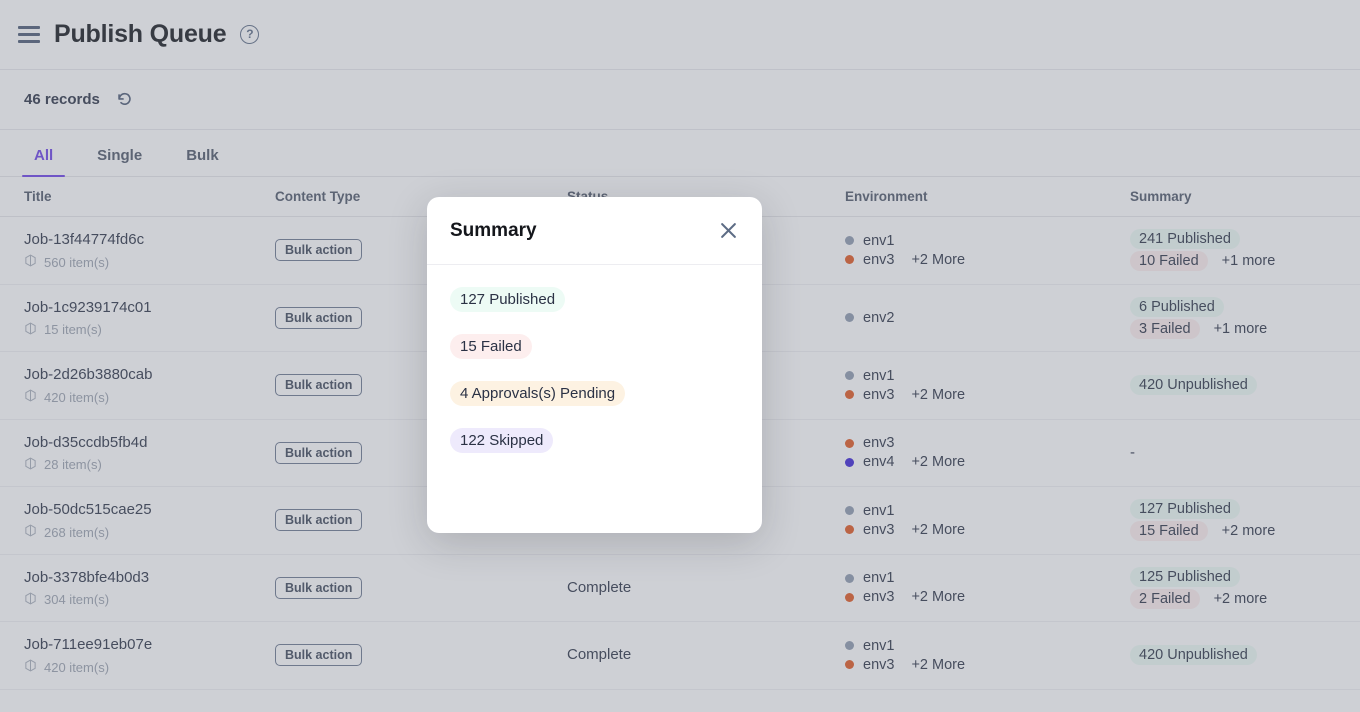 The height and width of the screenshot is (712, 1360). Describe the element at coordinates (538, 393) in the screenshot. I see `summary-badge: 4 Approvals(s) Pending` at that location.